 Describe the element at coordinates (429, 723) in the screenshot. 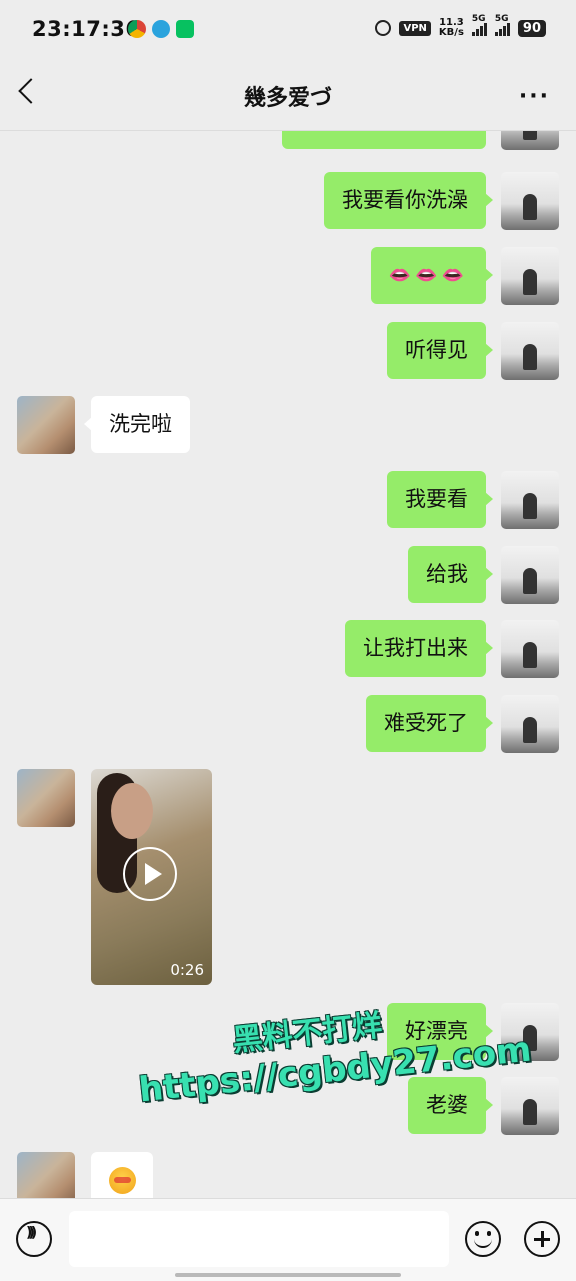

I see `message-bubble: 难受死了` at that location.